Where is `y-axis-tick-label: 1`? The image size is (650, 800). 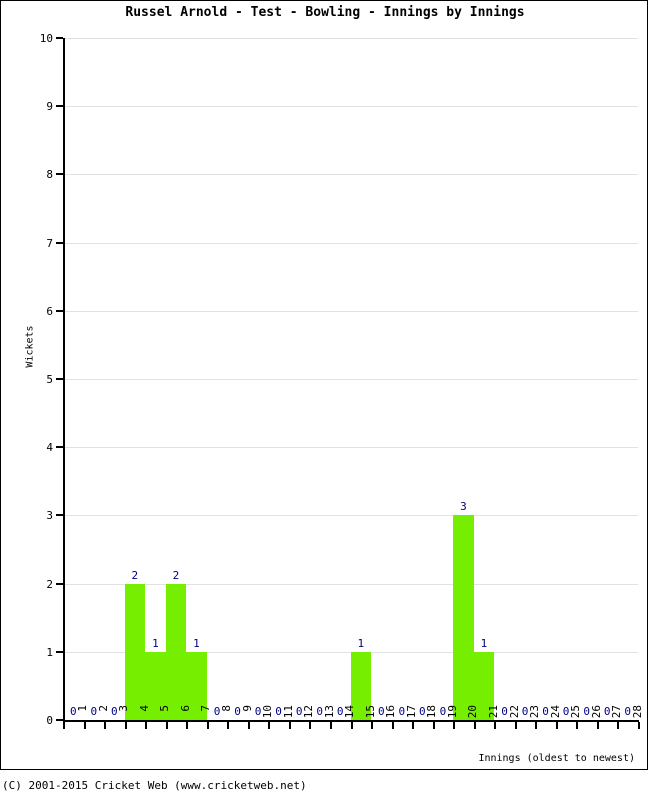
y-axis-tick-label: 1 is located at coordinates (49, 652).